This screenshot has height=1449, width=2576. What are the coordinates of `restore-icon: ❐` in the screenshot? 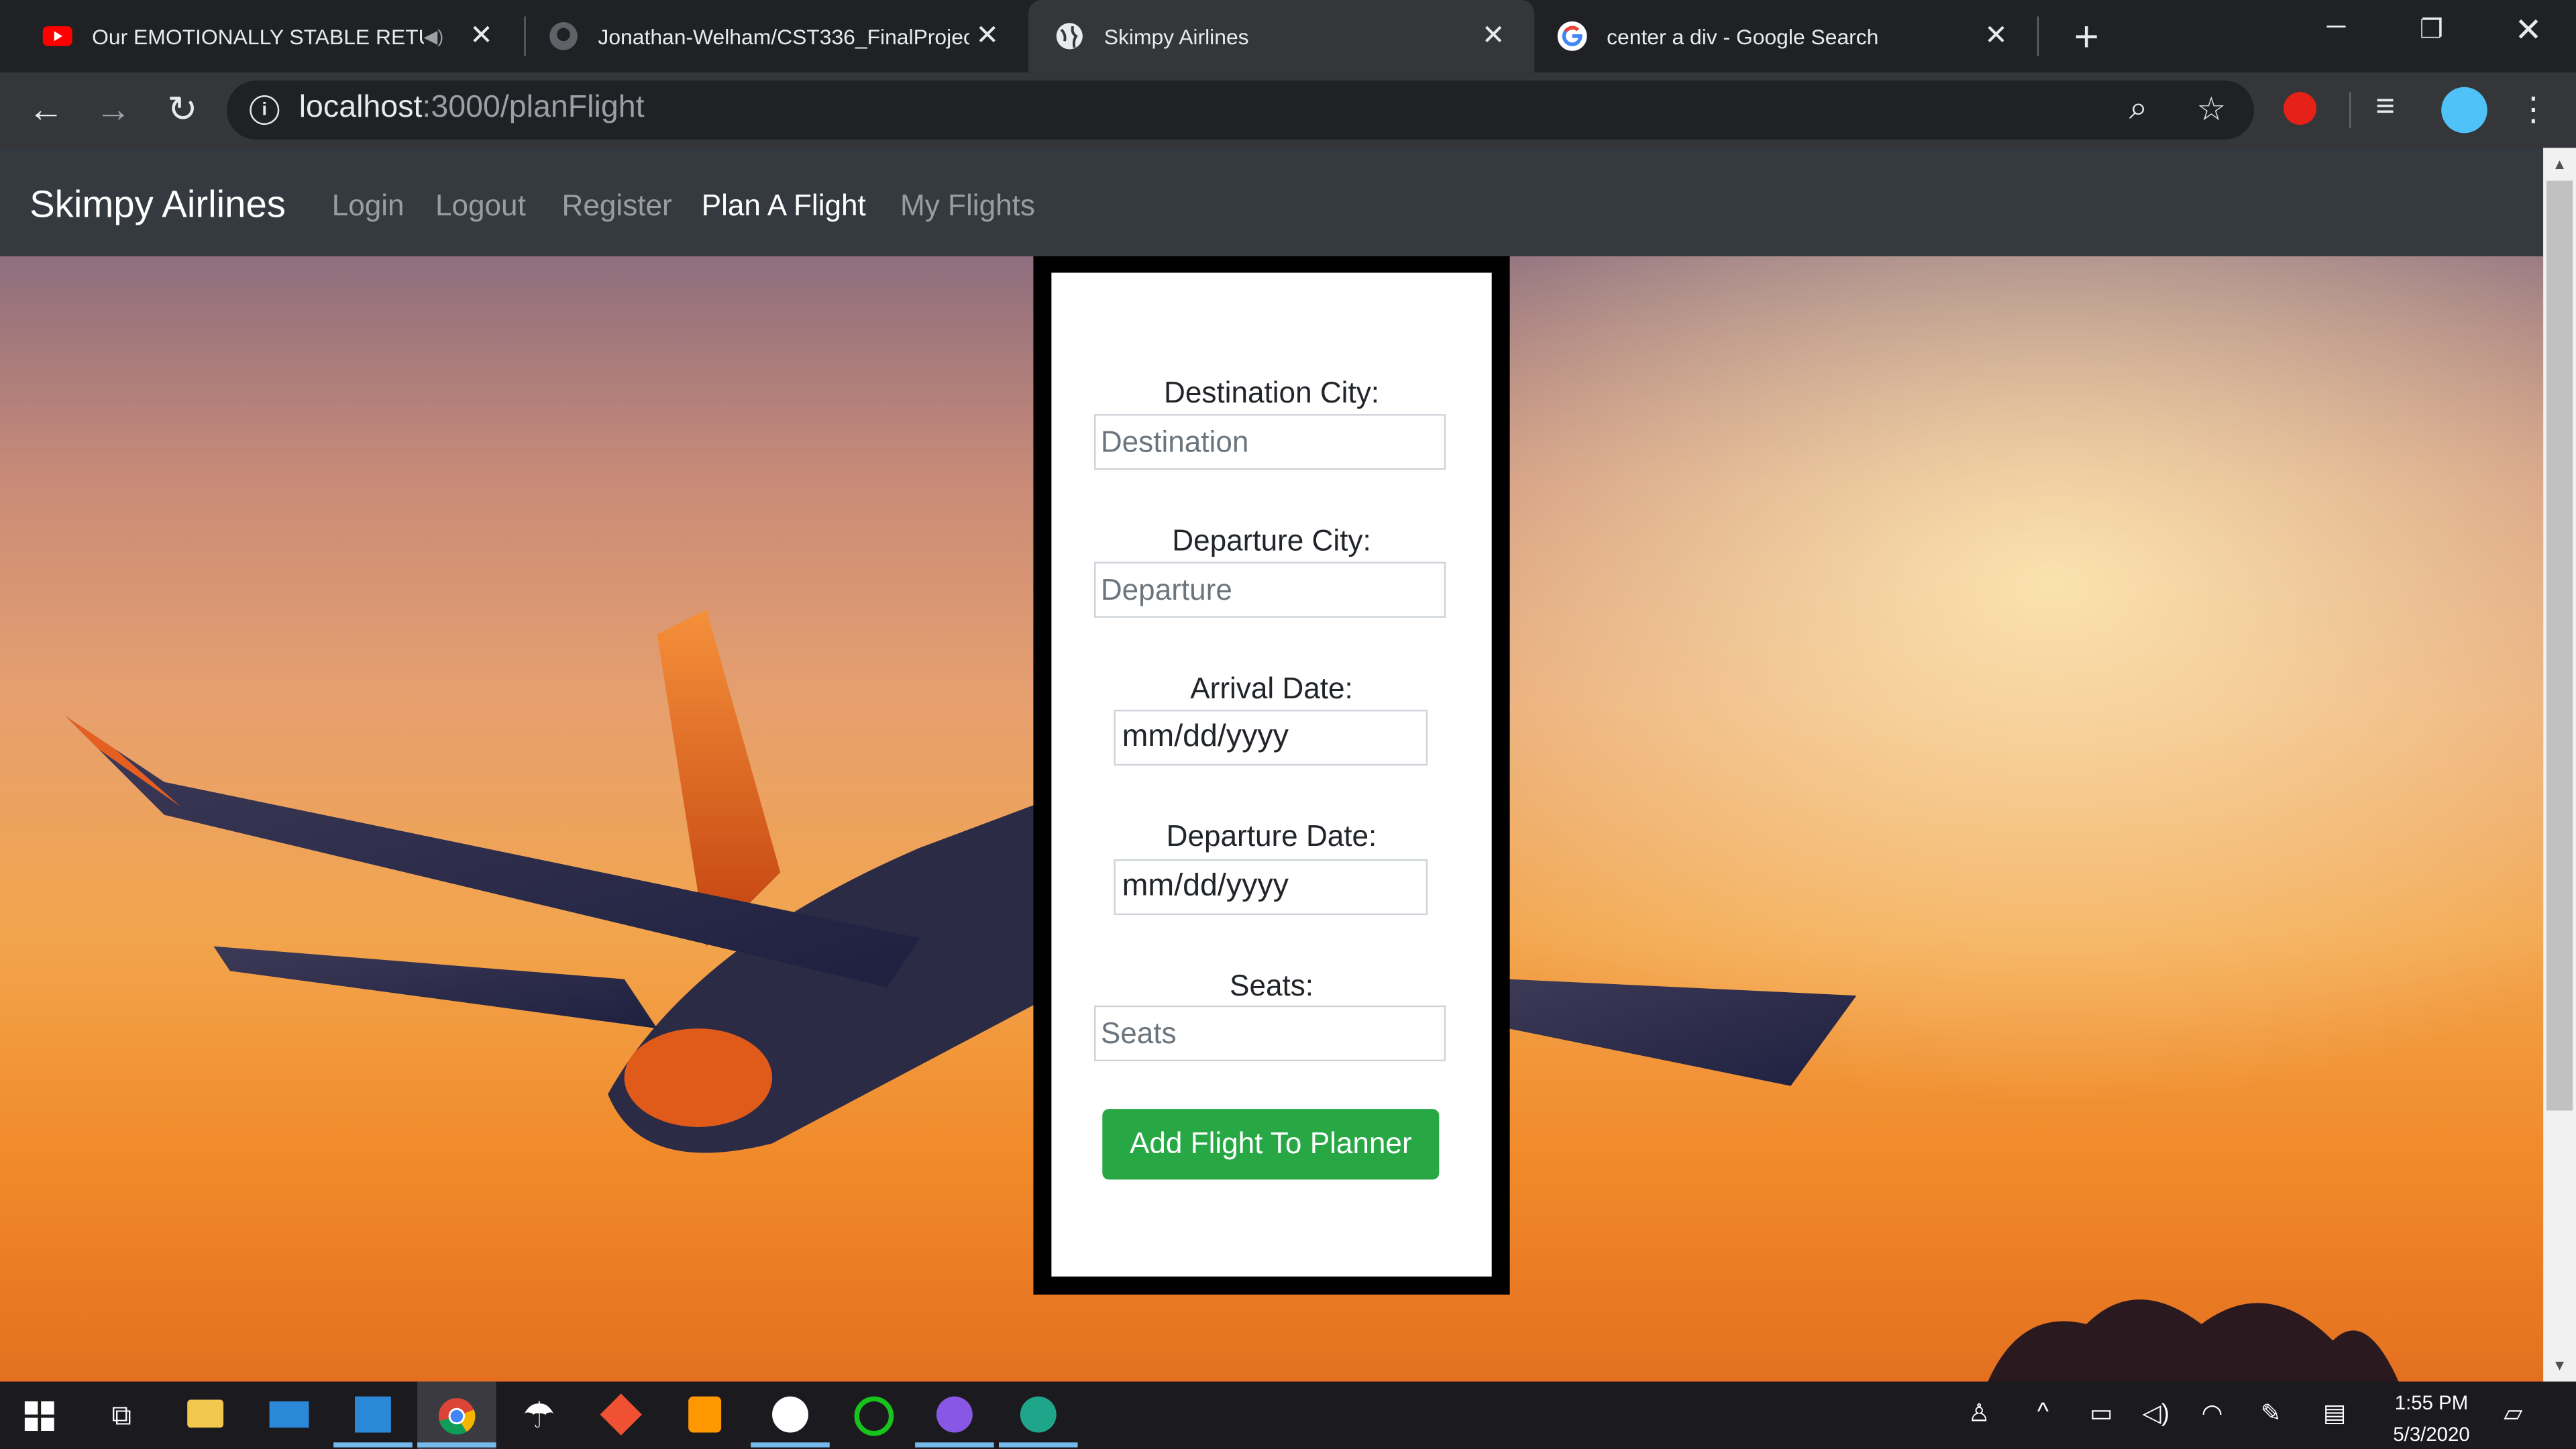 It's located at (2432, 29).